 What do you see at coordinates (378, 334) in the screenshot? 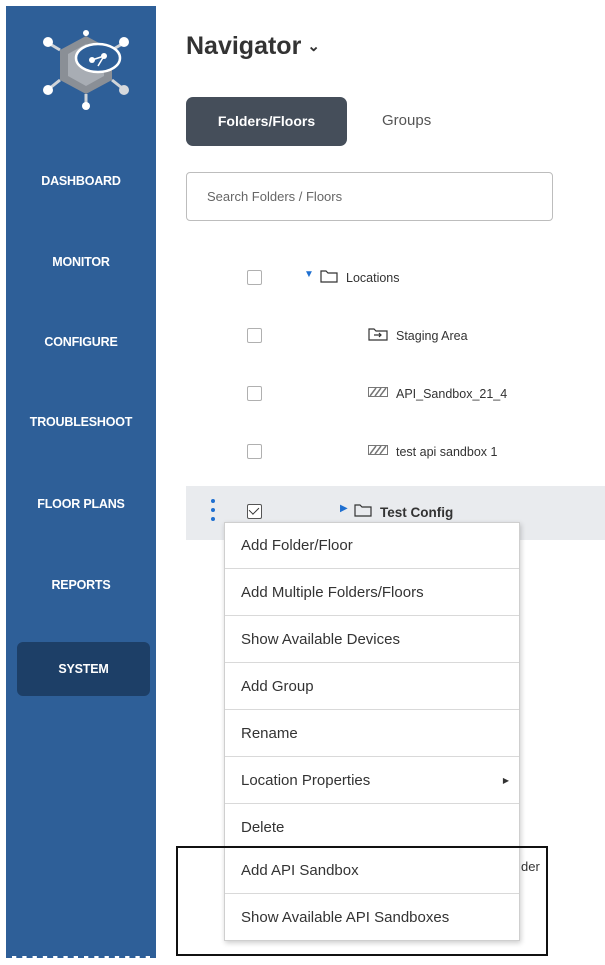
I see `staging-folder-icon` at bounding box center [378, 334].